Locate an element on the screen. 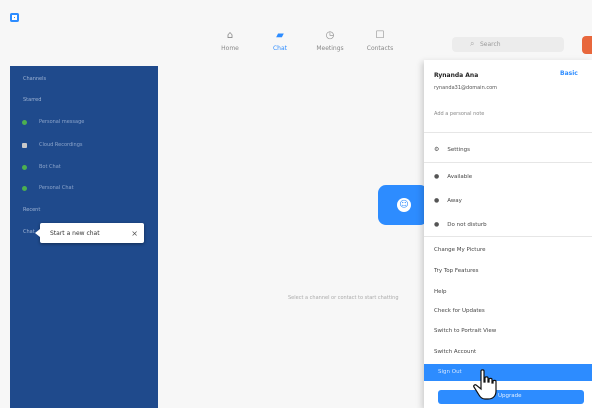 This screenshot has height=408, width=592. search-placeholder: Search is located at coordinates (490, 44).